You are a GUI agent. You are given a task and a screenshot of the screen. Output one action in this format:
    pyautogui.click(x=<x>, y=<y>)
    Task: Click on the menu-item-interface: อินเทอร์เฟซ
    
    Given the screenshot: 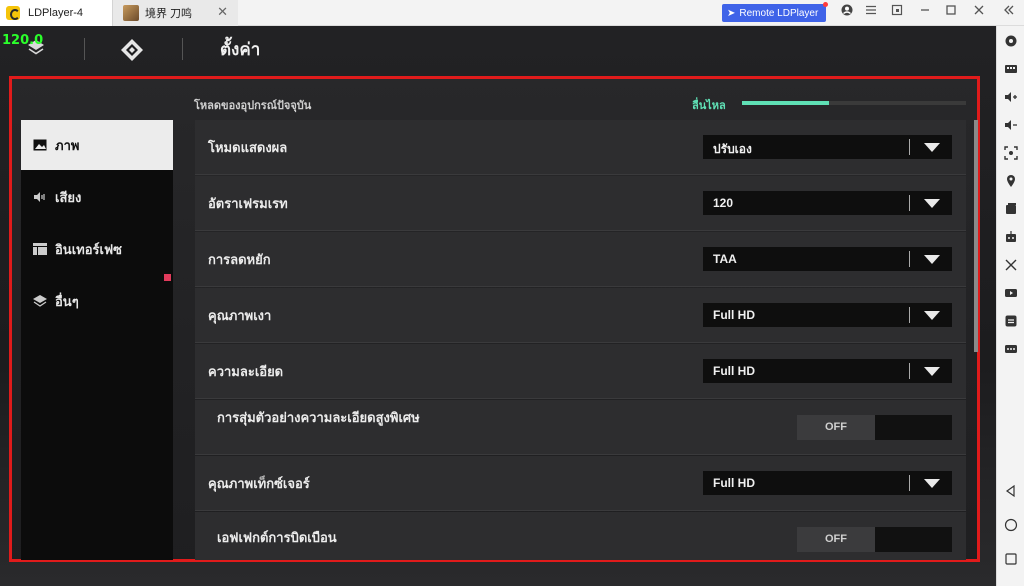 What is the action you would take?
    pyautogui.click(x=97, y=249)
    